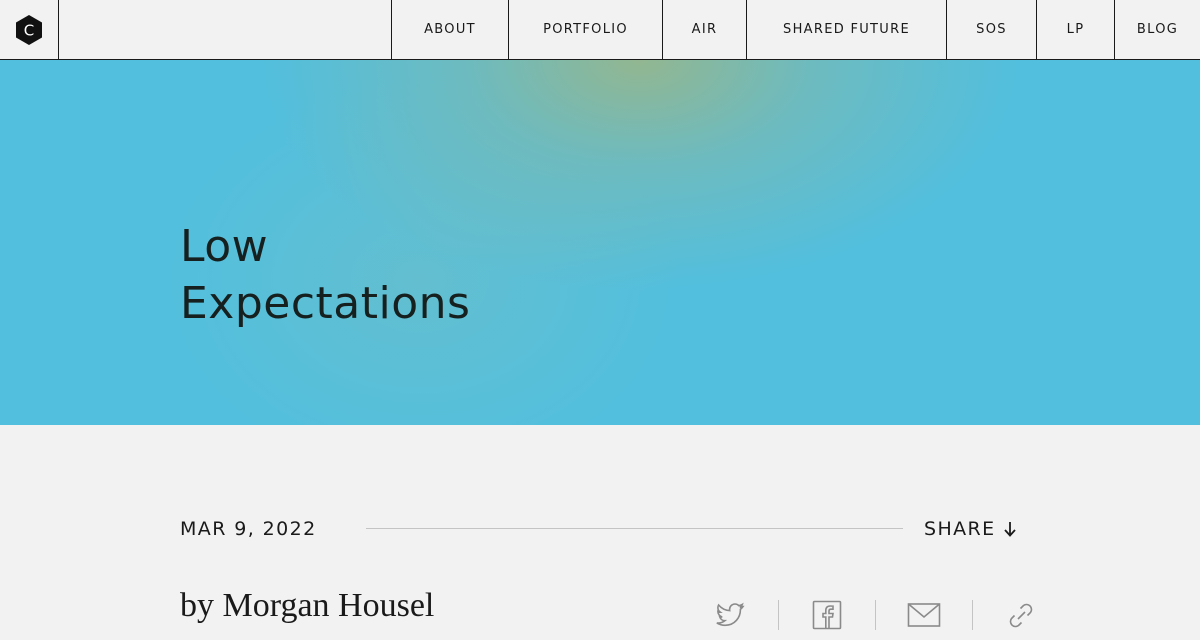 The height and width of the screenshot is (640, 1200). What do you see at coordinates (924, 615) in the screenshot?
I see `mail-icon` at bounding box center [924, 615].